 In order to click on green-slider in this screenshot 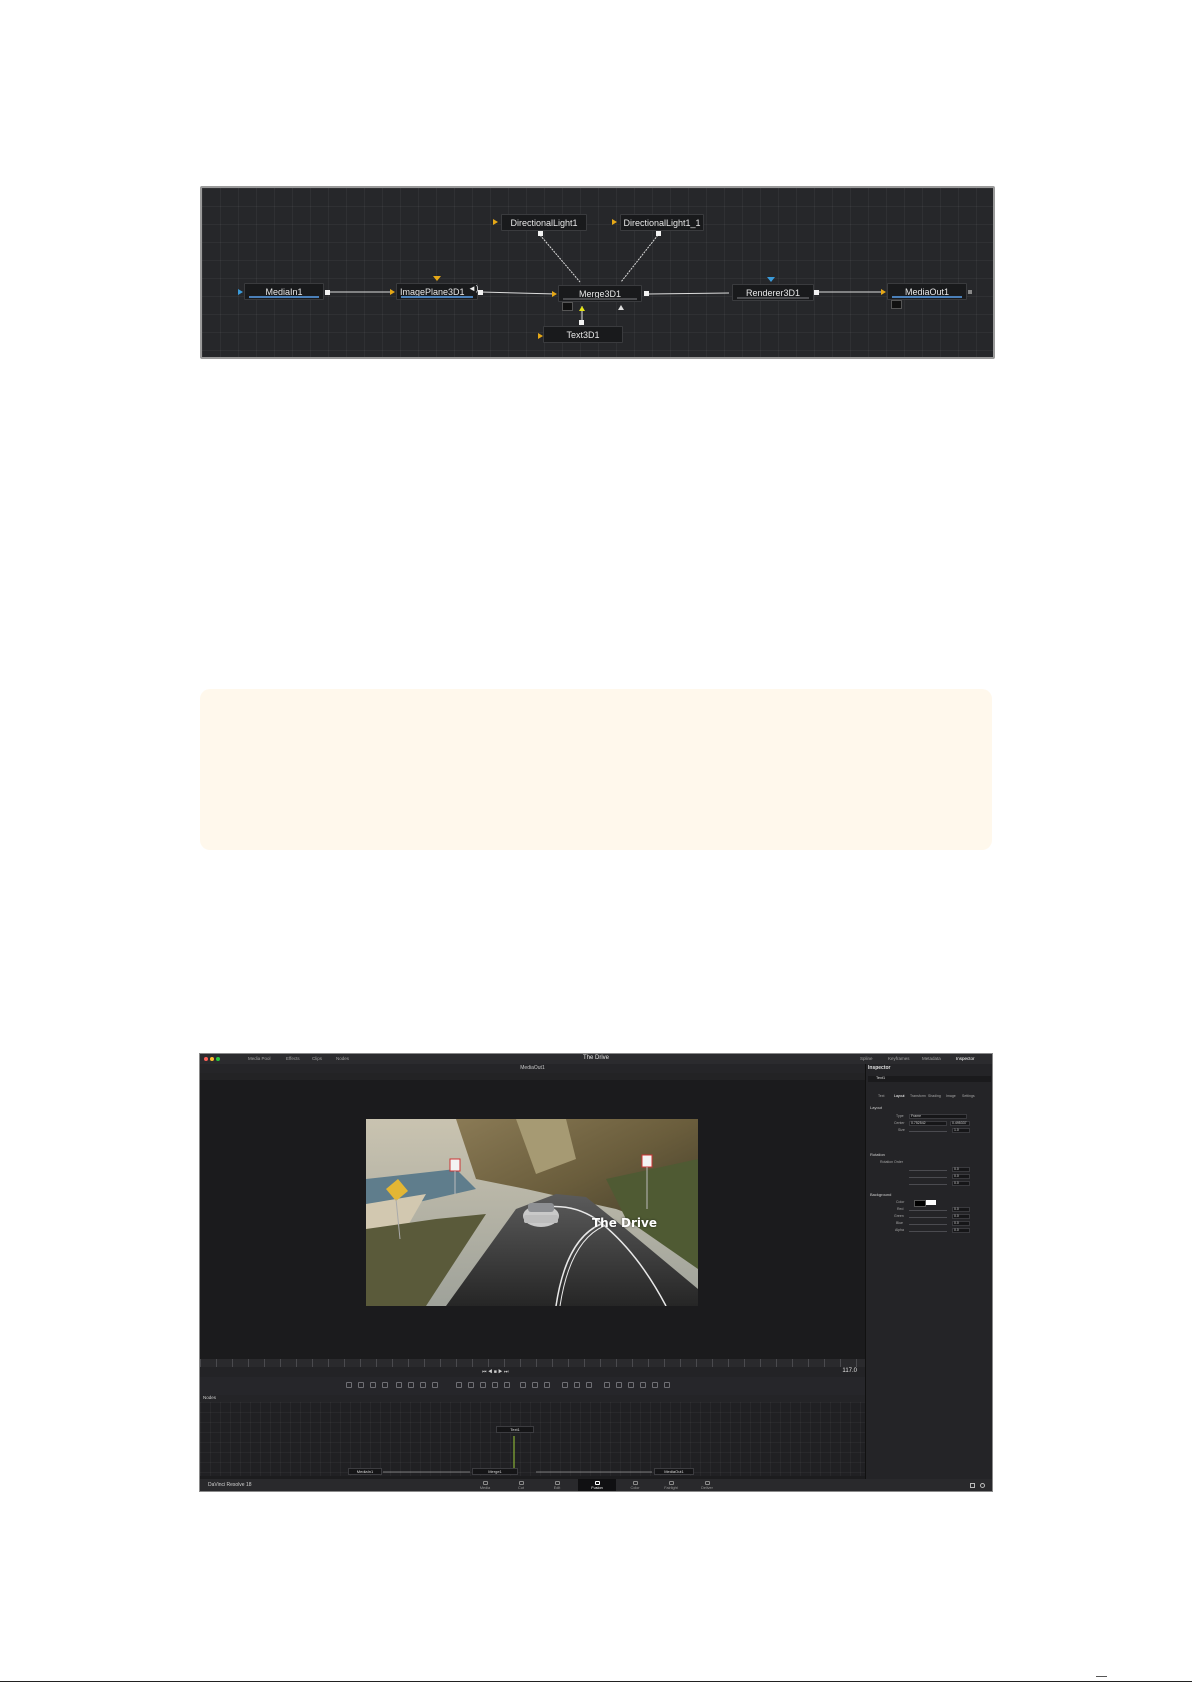, I will do `click(928, 1217)`.